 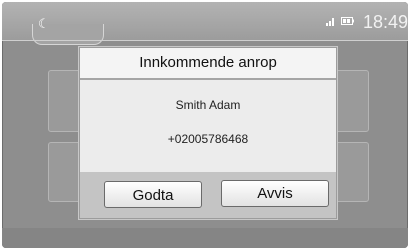 What do you see at coordinates (208, 139) in the screenshot?
I see `caller-number: +02005786468` at bounding box center [208, 139].